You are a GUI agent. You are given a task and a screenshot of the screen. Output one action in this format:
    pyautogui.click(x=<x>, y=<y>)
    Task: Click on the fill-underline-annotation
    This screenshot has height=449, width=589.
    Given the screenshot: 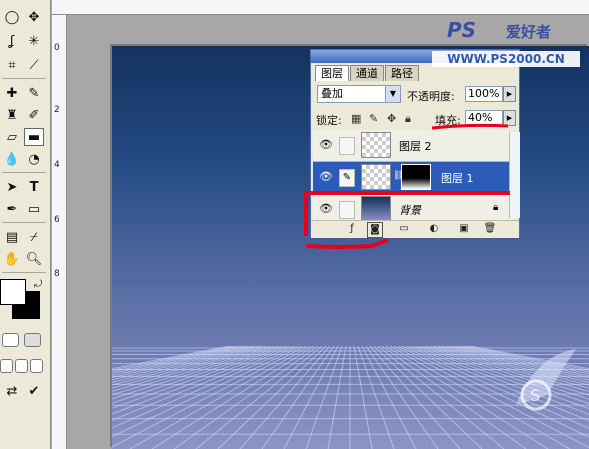 What is the action you would take?
    pyautogui.click(x=470, y=126)
    